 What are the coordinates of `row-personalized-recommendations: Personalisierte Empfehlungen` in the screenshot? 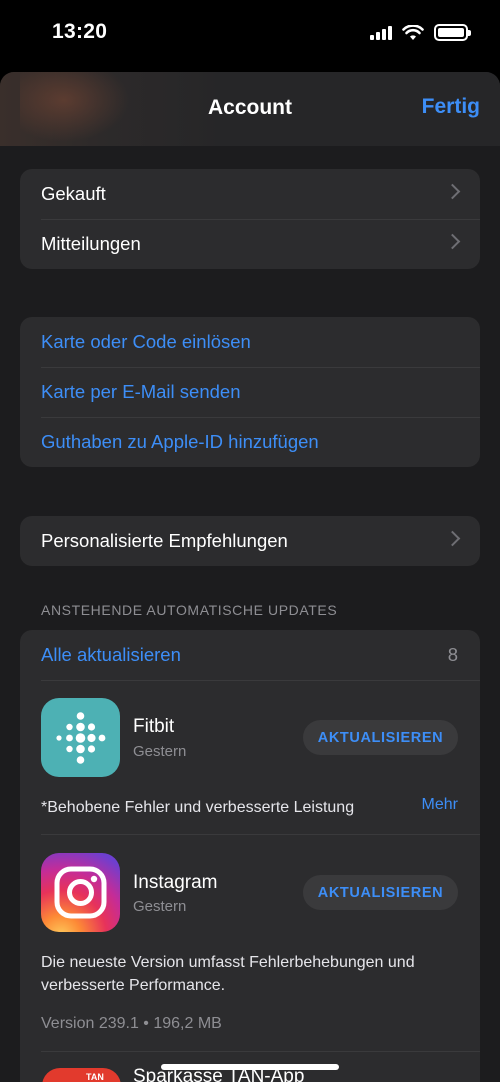 It's located at (250, 541).